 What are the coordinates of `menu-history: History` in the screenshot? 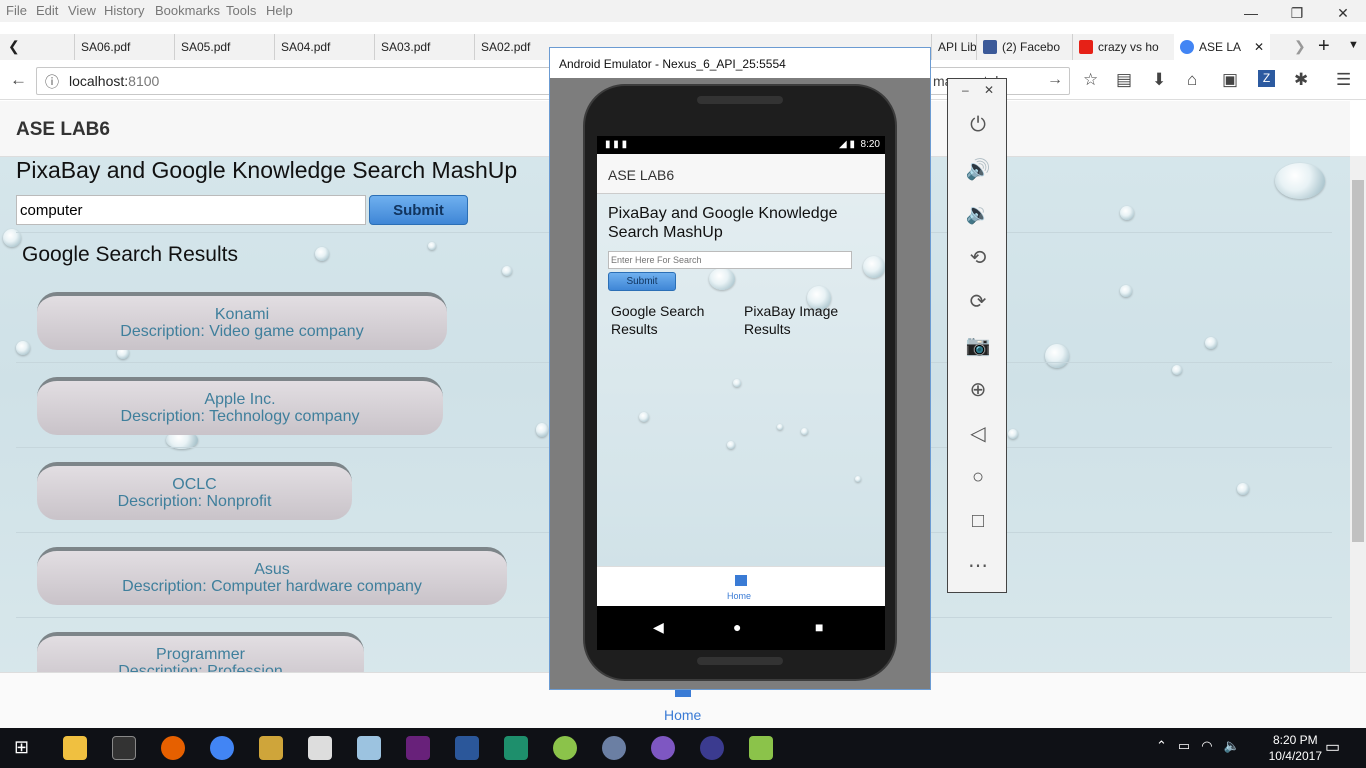 It's located at (124, 10).